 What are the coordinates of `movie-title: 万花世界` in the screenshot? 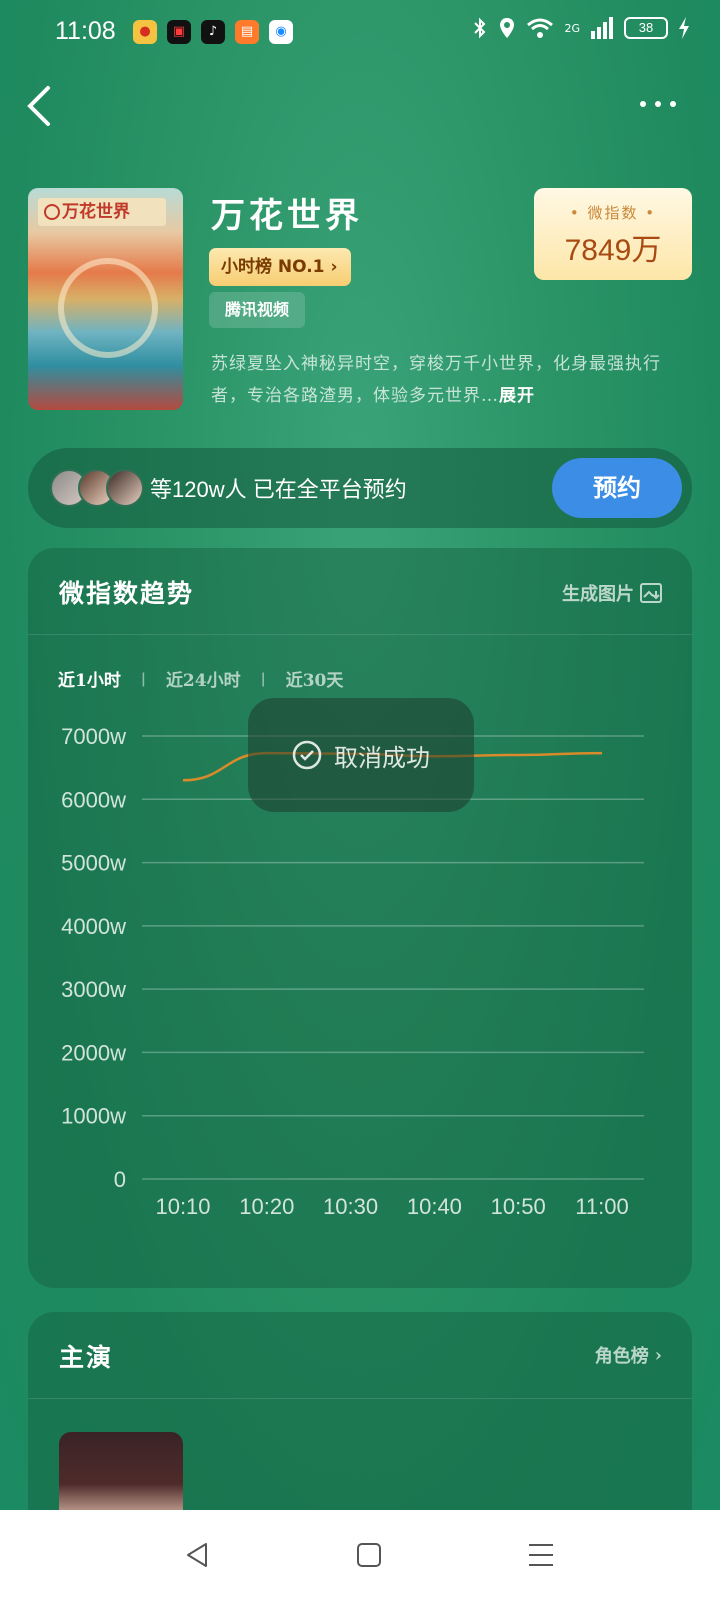 It's located at (287, 216).